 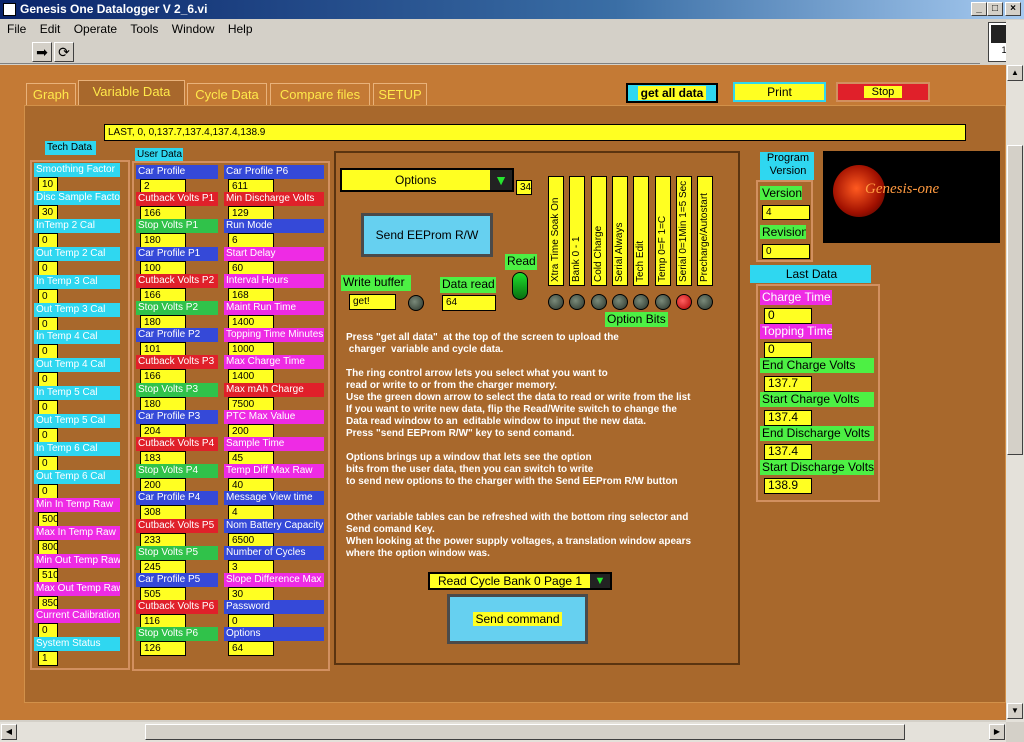 What do you see at coordinates (77, 225) in the screenshot?
I see `field-label: InTemp 2 Cal` at bounding box center [77, 225].